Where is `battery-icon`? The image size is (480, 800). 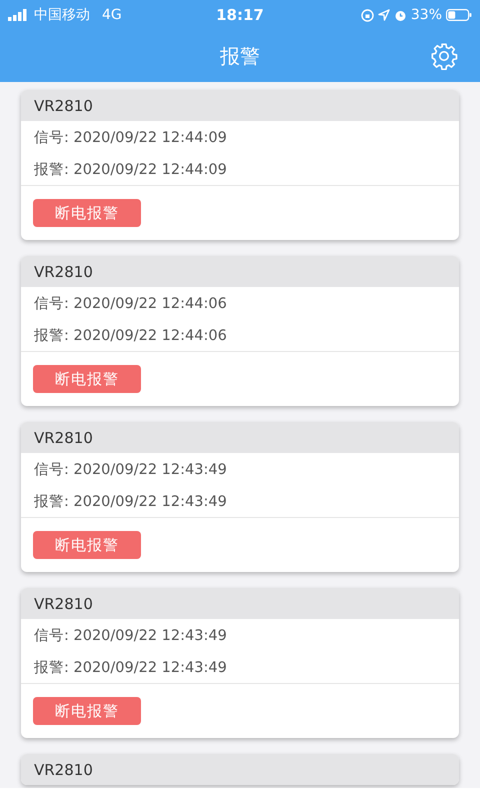
battery-icon is located at coordinates (459, 15).